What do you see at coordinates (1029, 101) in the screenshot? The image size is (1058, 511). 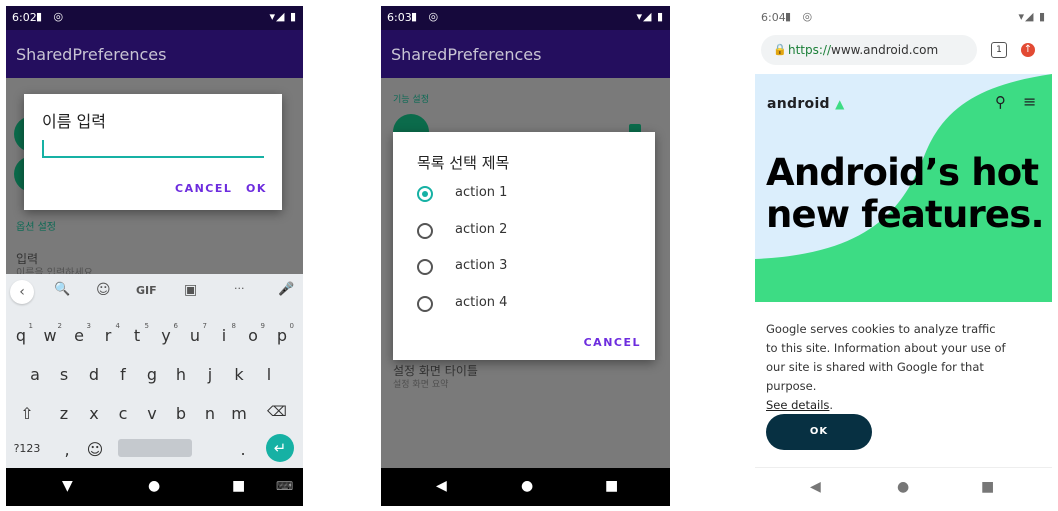 I see `hamburger-menu-icon: ≡` at bounding box center [1029, 101].